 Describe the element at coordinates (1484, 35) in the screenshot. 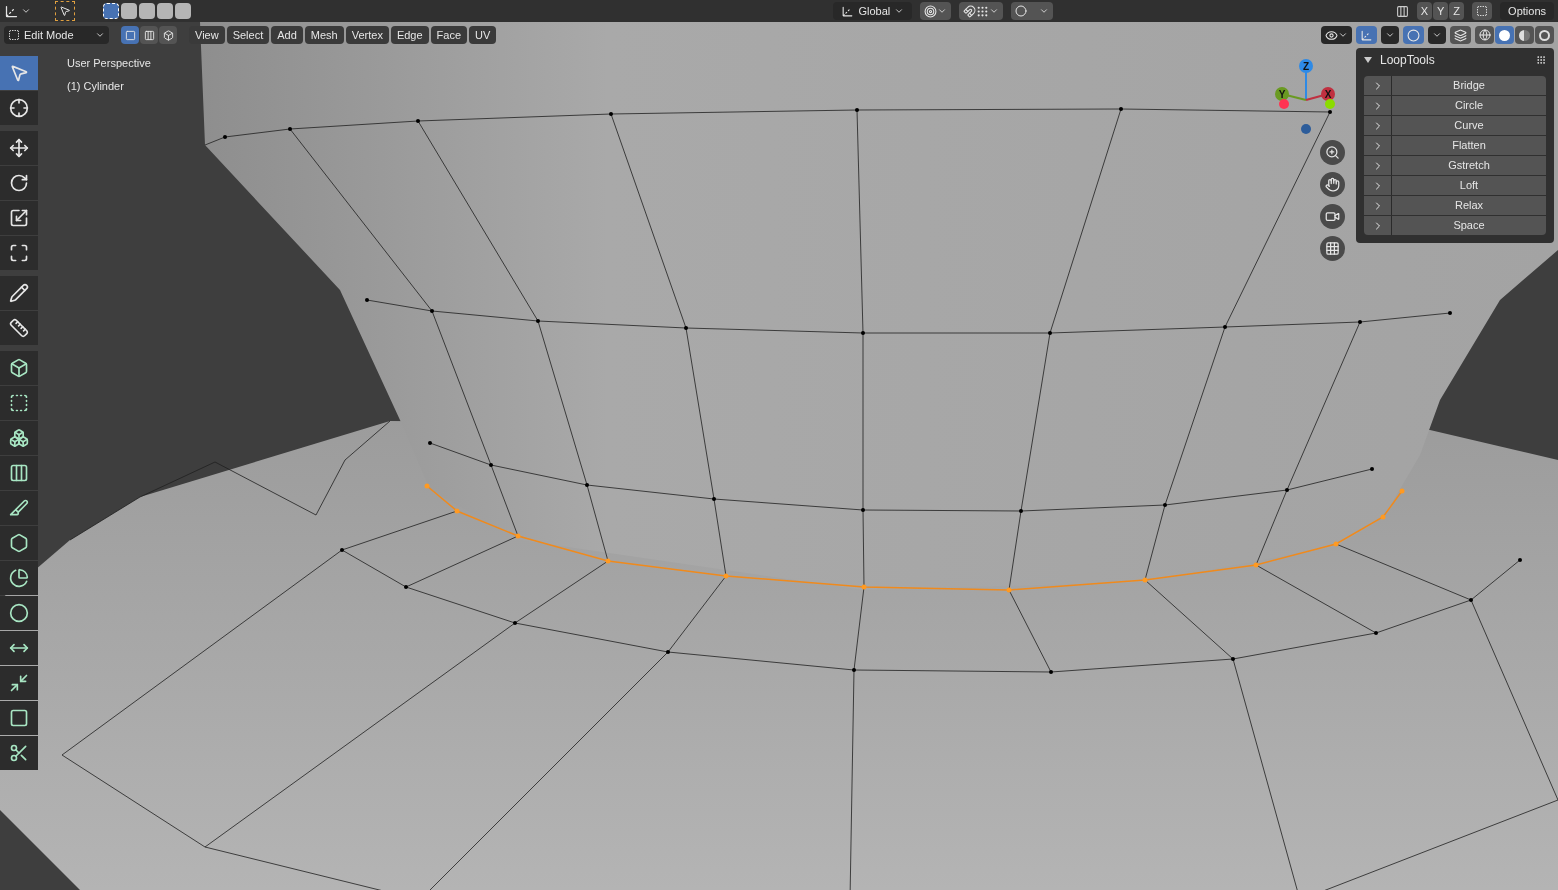

I see `globe-icon` at that location.